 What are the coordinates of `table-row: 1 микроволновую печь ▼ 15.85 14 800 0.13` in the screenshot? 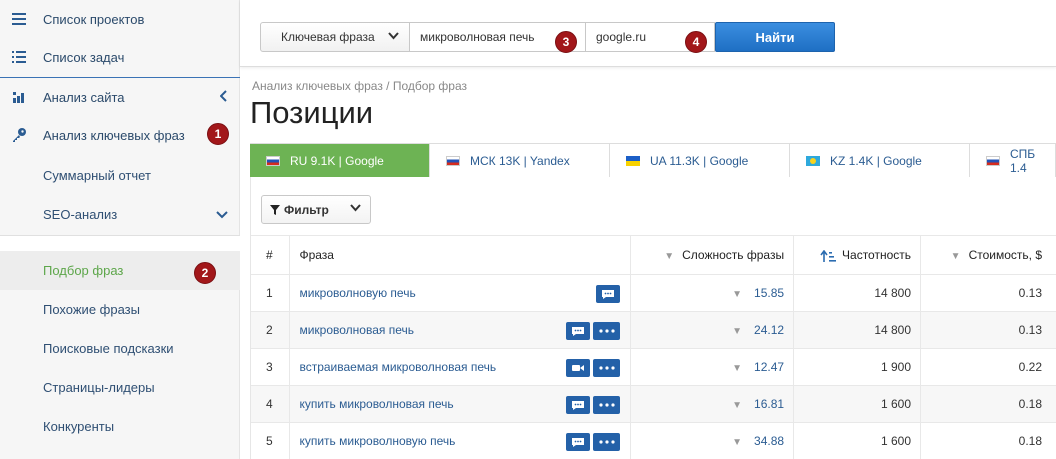 It's located at (653, 293).